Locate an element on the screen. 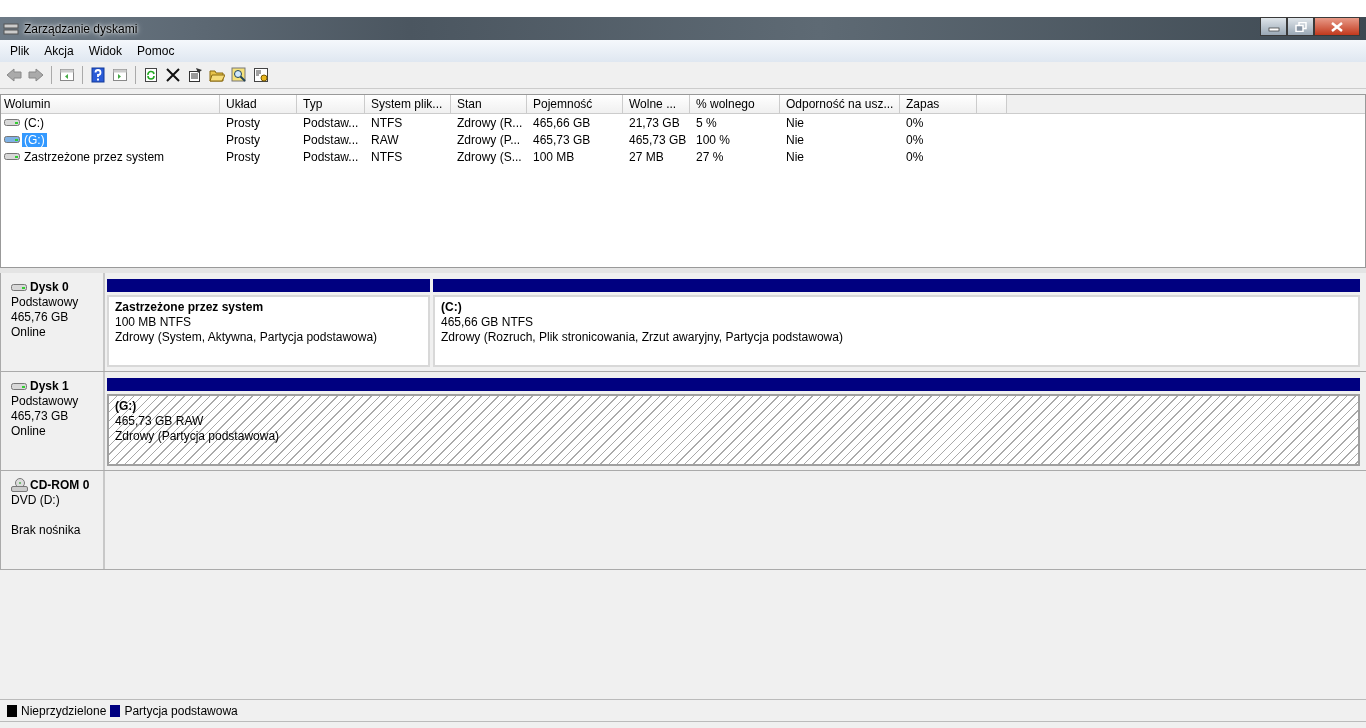  column-header: Zapas is located at coordinates (938, 104).